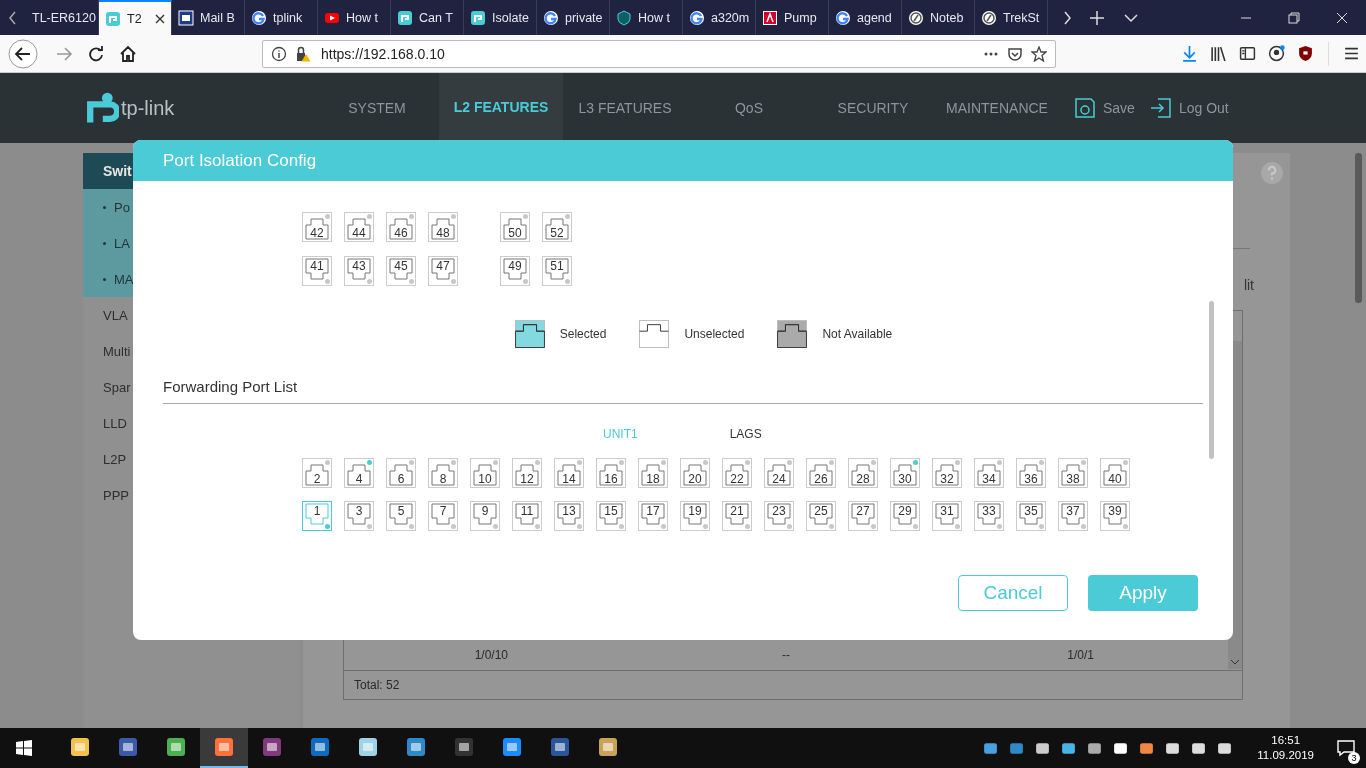 The width and height of the screenshot is (1366, 768). I want to click on nav-tab: MAINTENANCE, so click(997, 108).